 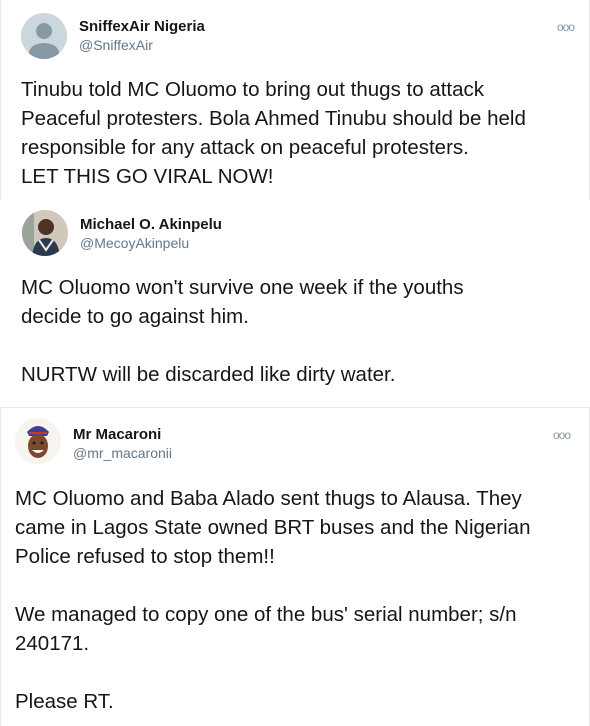 I want to click on tweet-text-line: 240171., so click(x=52, y=643).